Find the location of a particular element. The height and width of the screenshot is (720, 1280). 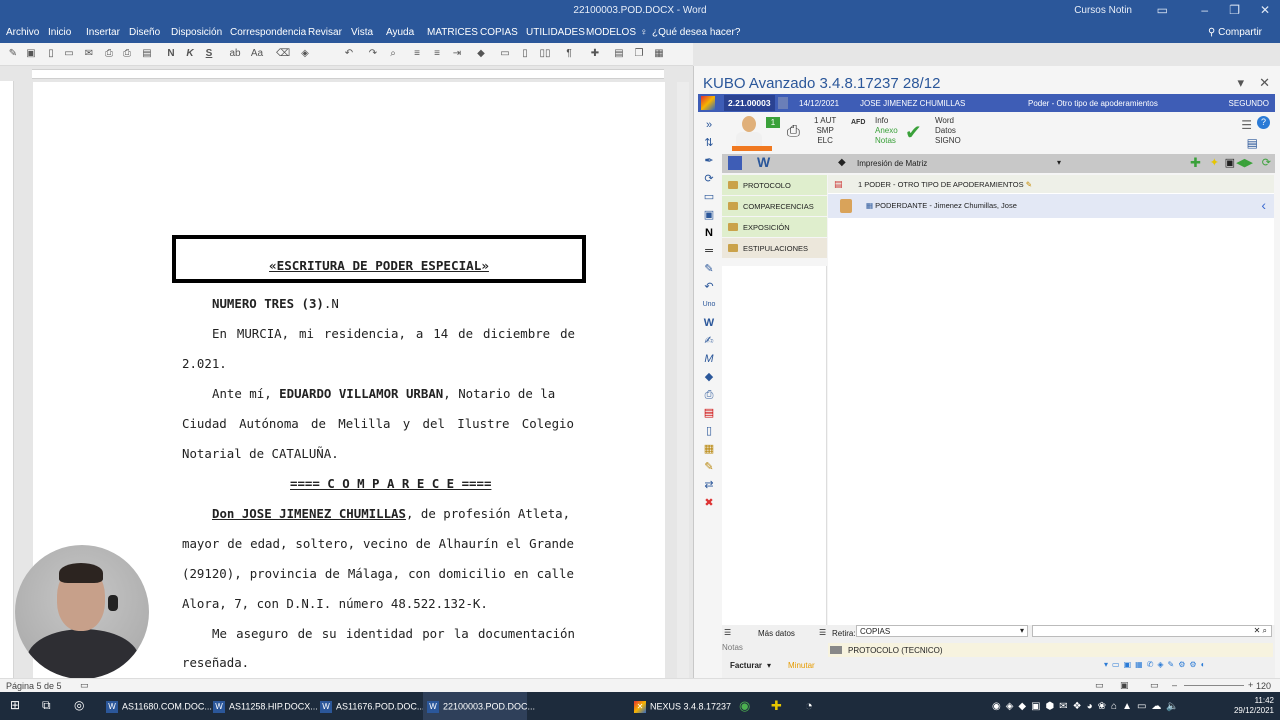

preview-icon: ⎙ is located at coordinates (109, 54).